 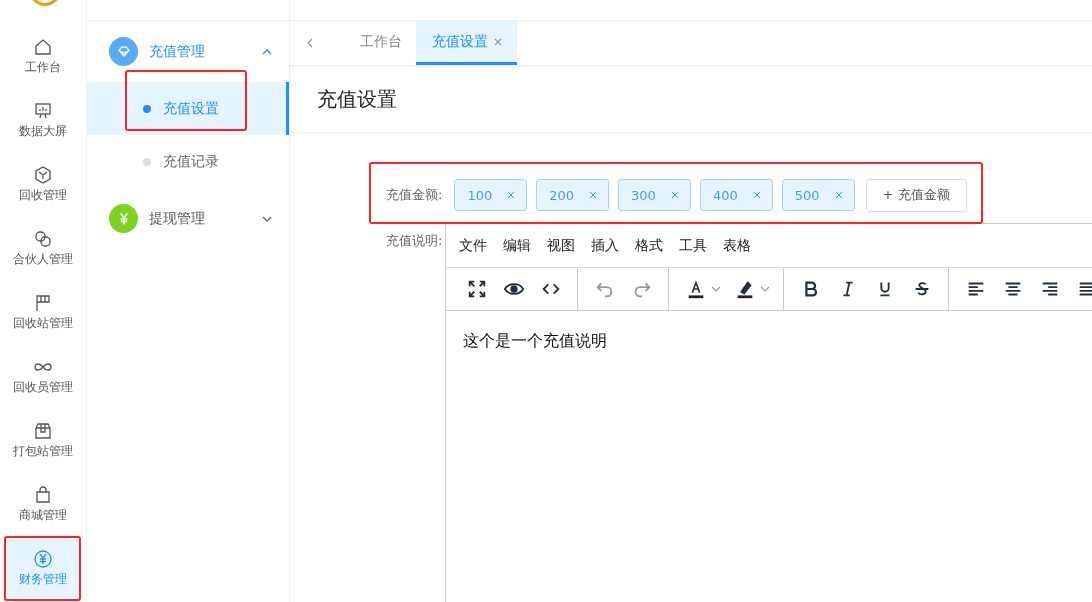 I want to click on page-title: 充值设置, so click(x=357, y=99).